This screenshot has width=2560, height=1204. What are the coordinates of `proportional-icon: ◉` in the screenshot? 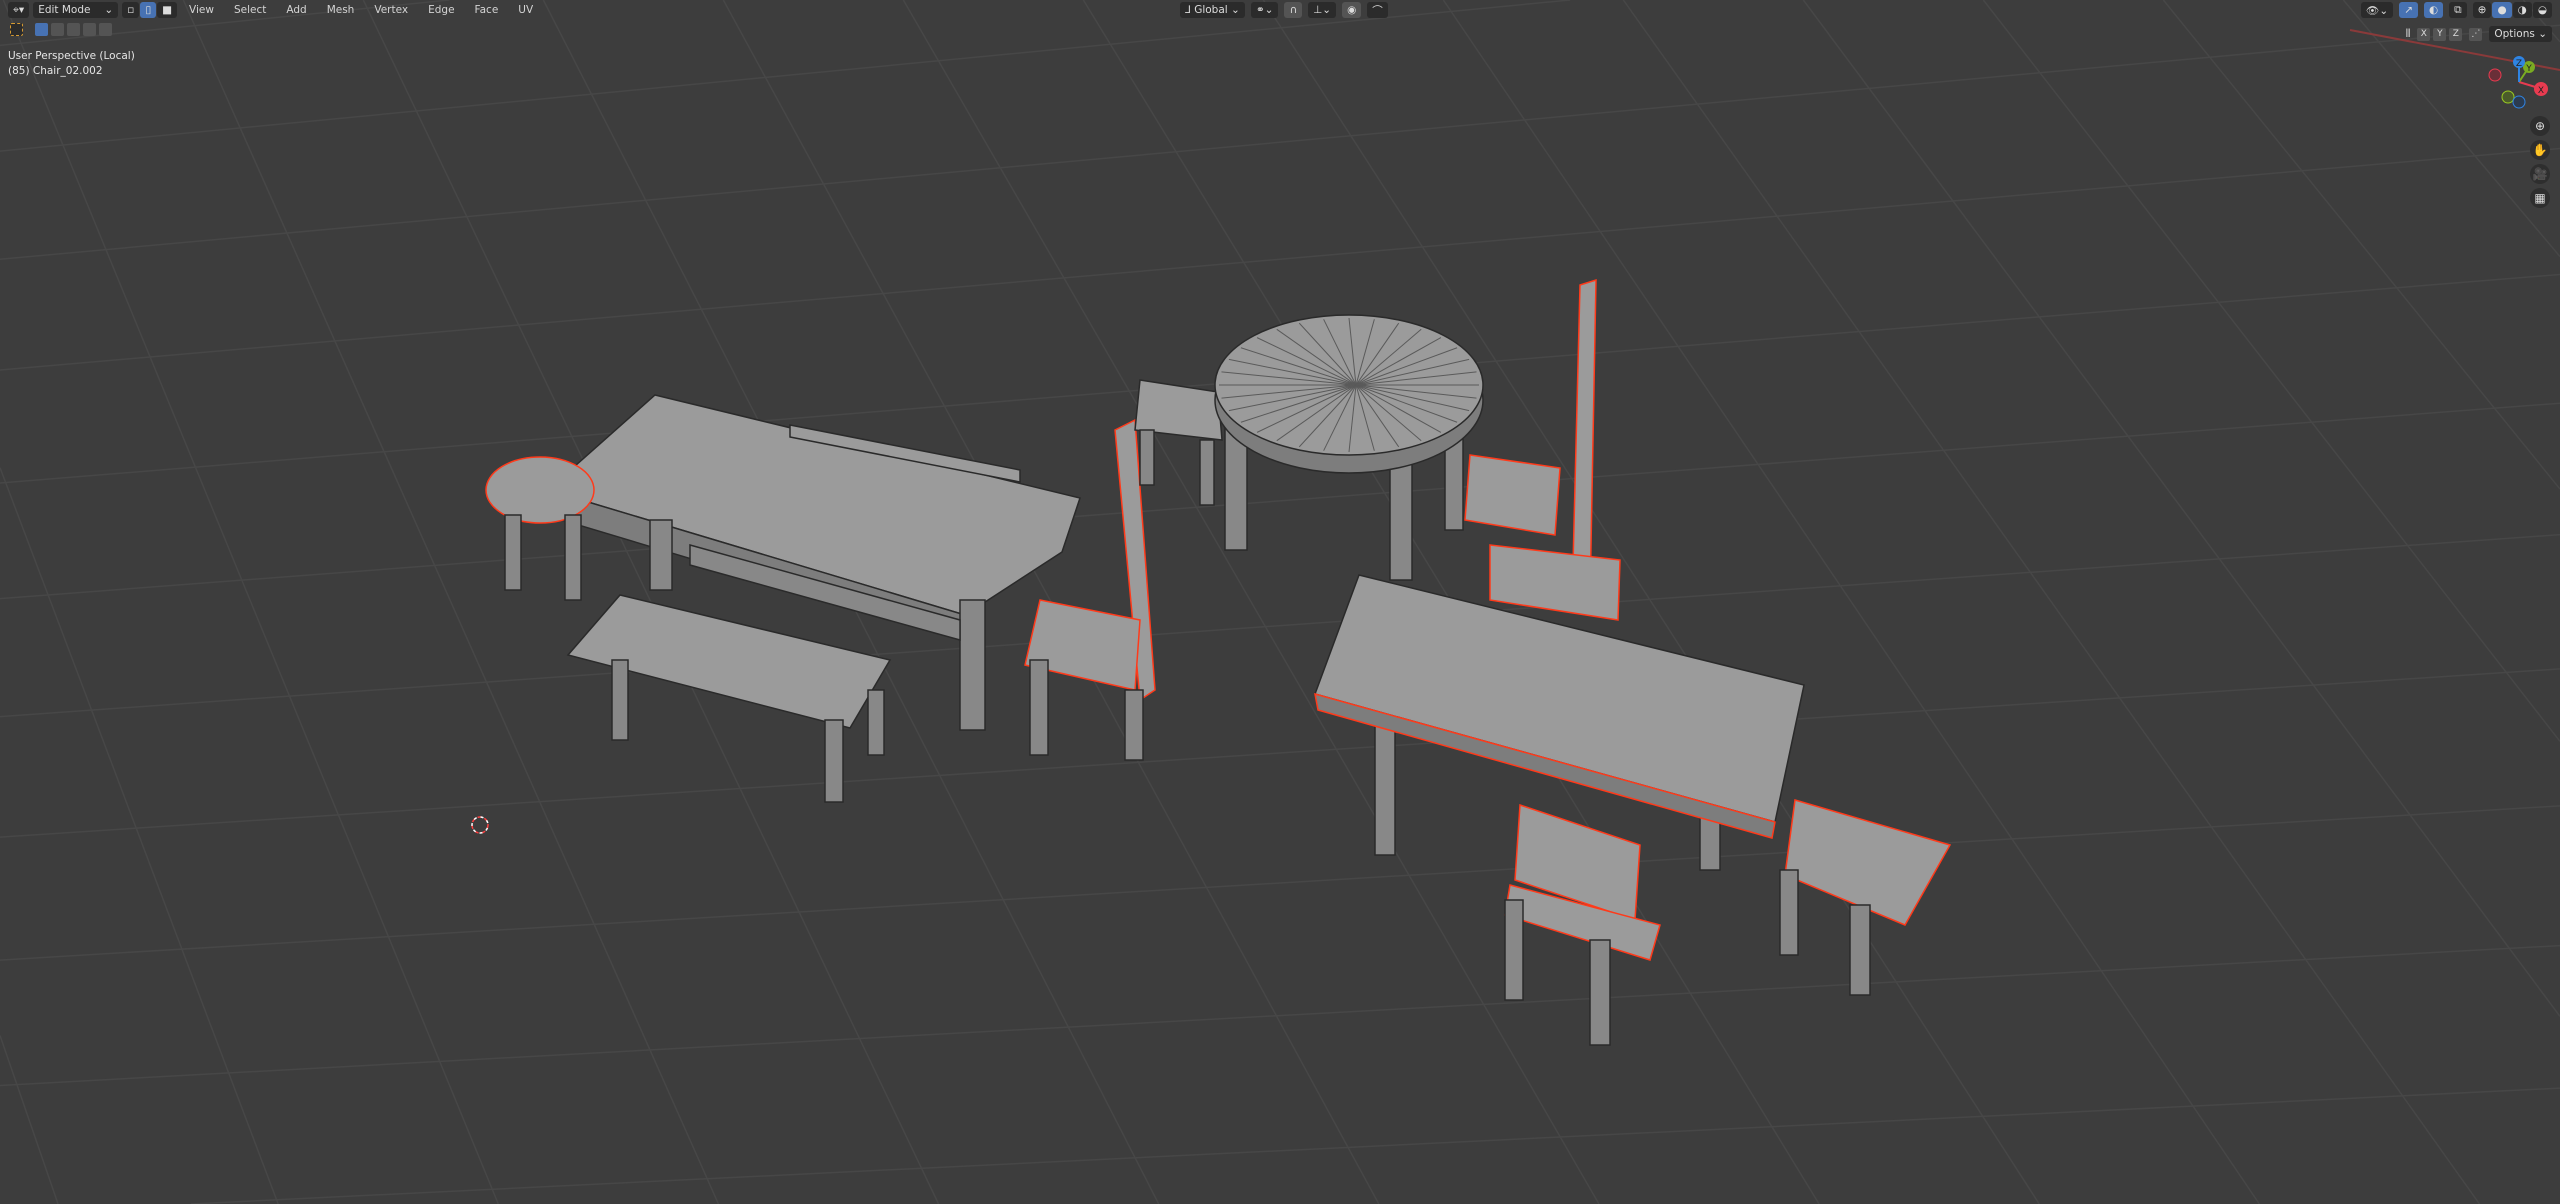 It's located at (1352, 10).